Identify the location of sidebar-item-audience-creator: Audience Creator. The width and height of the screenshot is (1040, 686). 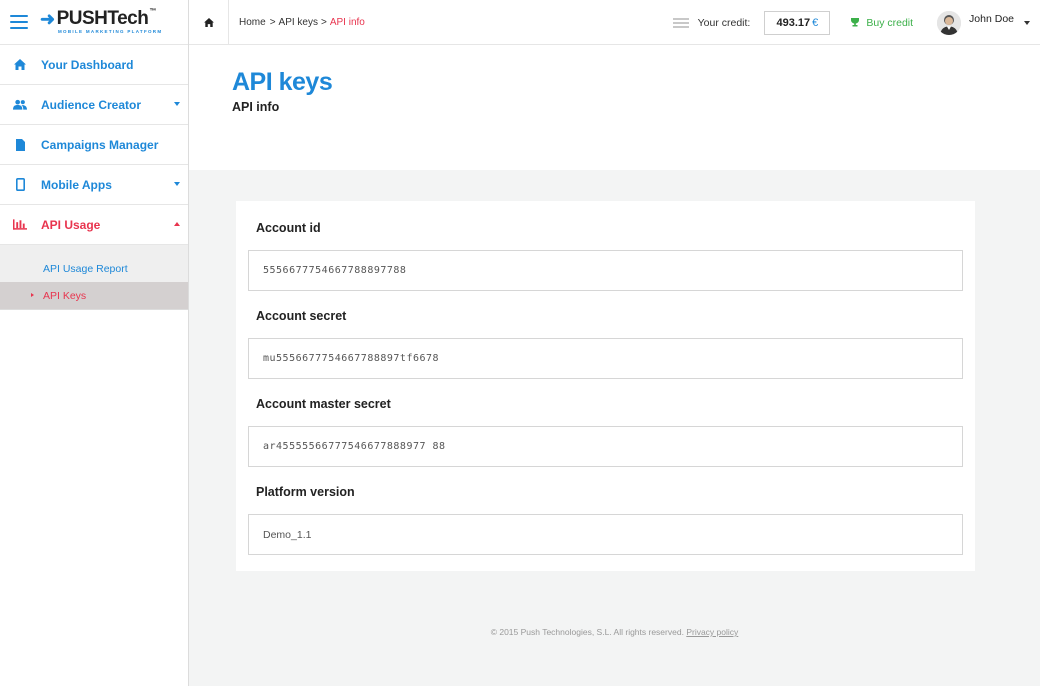
(94, 105).